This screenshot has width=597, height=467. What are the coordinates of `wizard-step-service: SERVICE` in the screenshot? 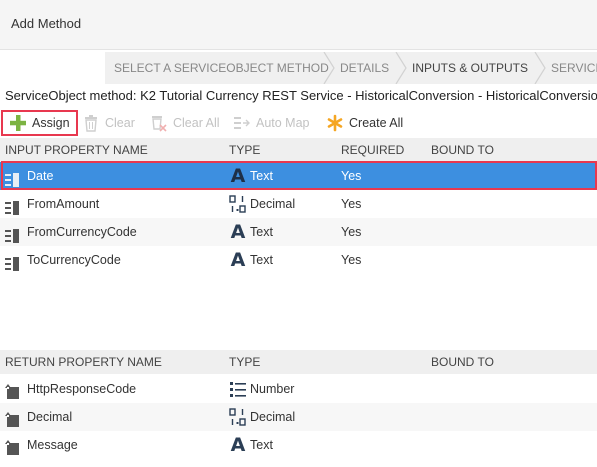 It's located at (574, 68).